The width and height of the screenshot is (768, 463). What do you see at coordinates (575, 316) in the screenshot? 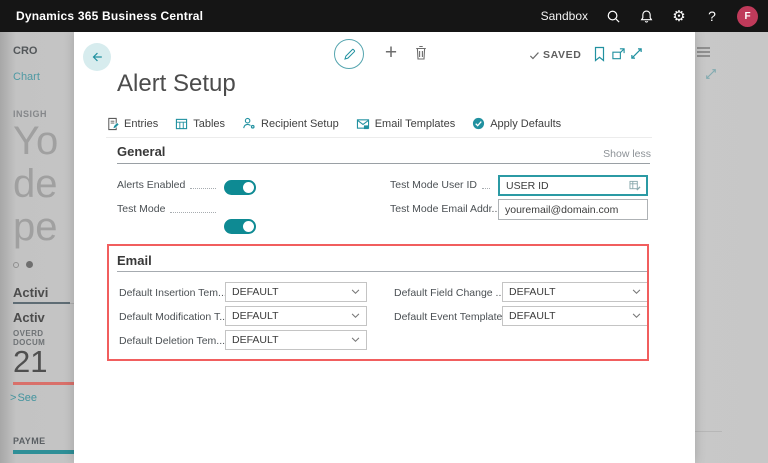
I see `default-event-template-combobox: DEFAULT` at bounding box center [575, 316].